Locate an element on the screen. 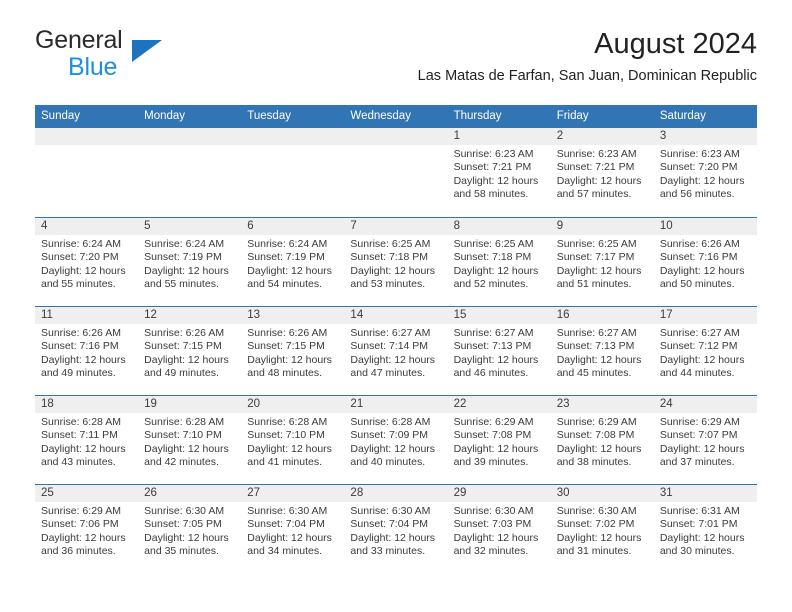 This screenshot has height=612, width=792. day-number: 16 is located at coordinates (602, 315).